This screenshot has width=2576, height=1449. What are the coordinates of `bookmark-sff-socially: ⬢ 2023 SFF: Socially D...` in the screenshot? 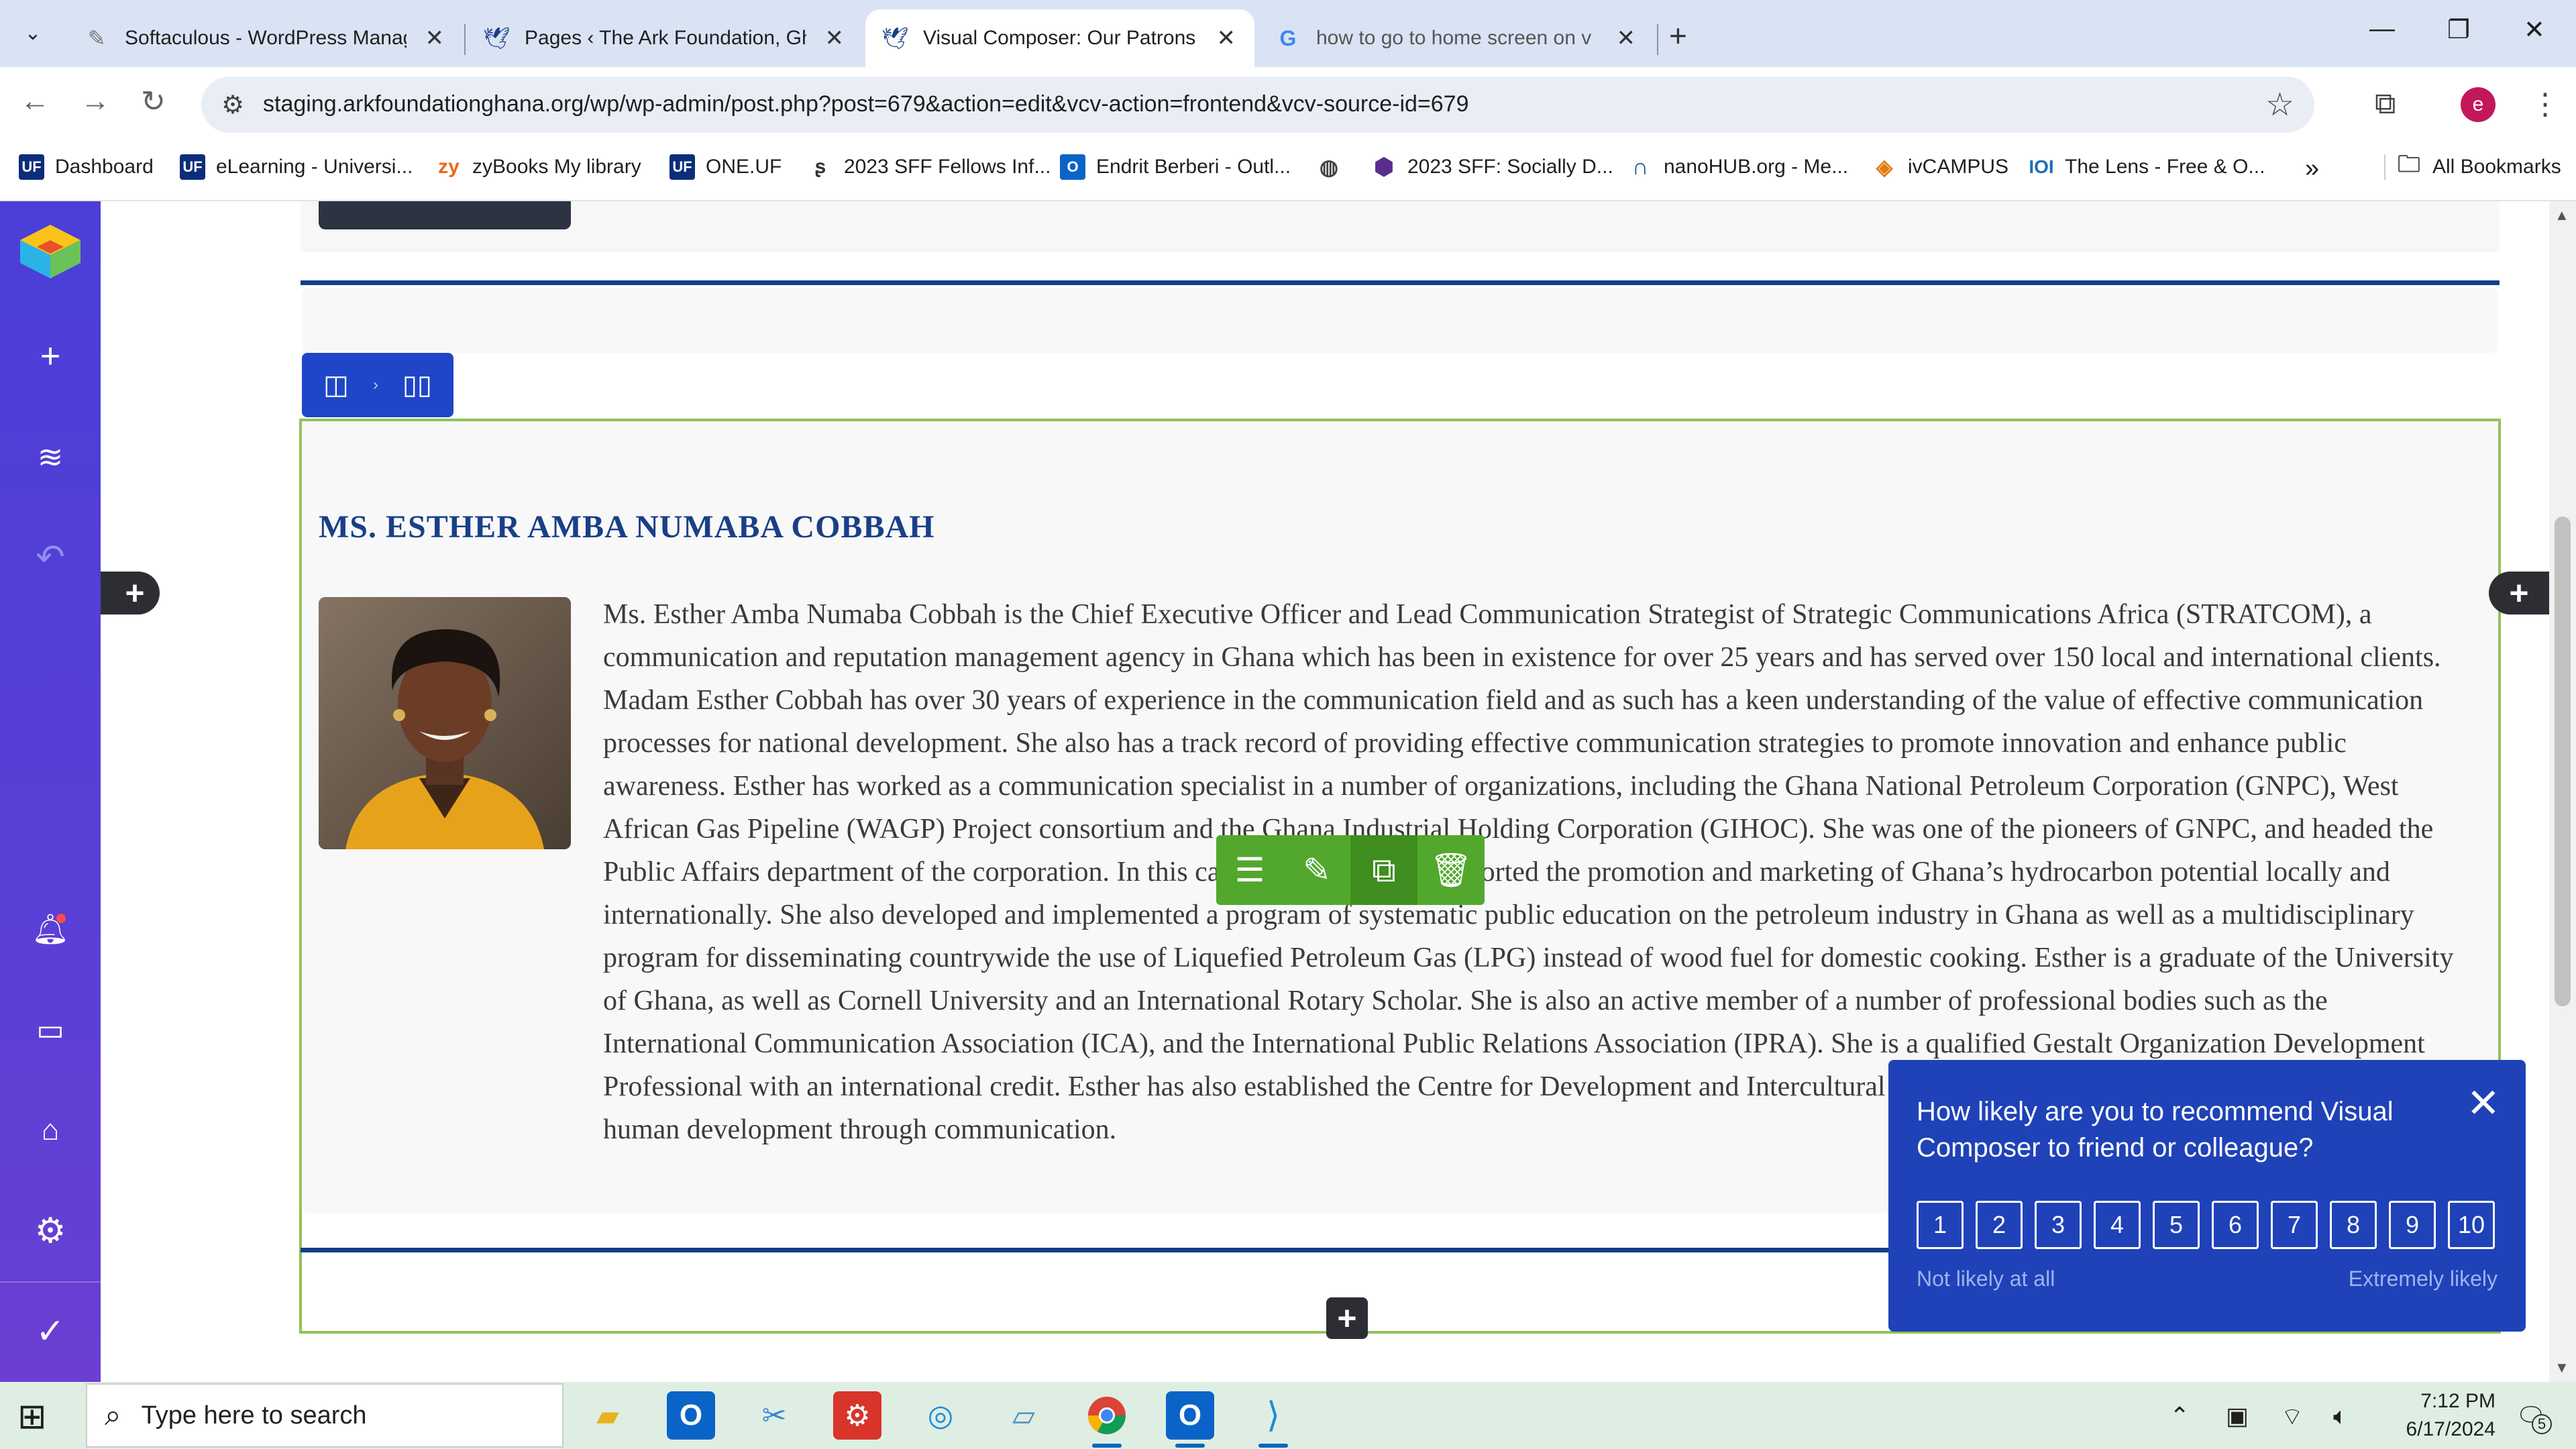 It's located at (1492, 167).